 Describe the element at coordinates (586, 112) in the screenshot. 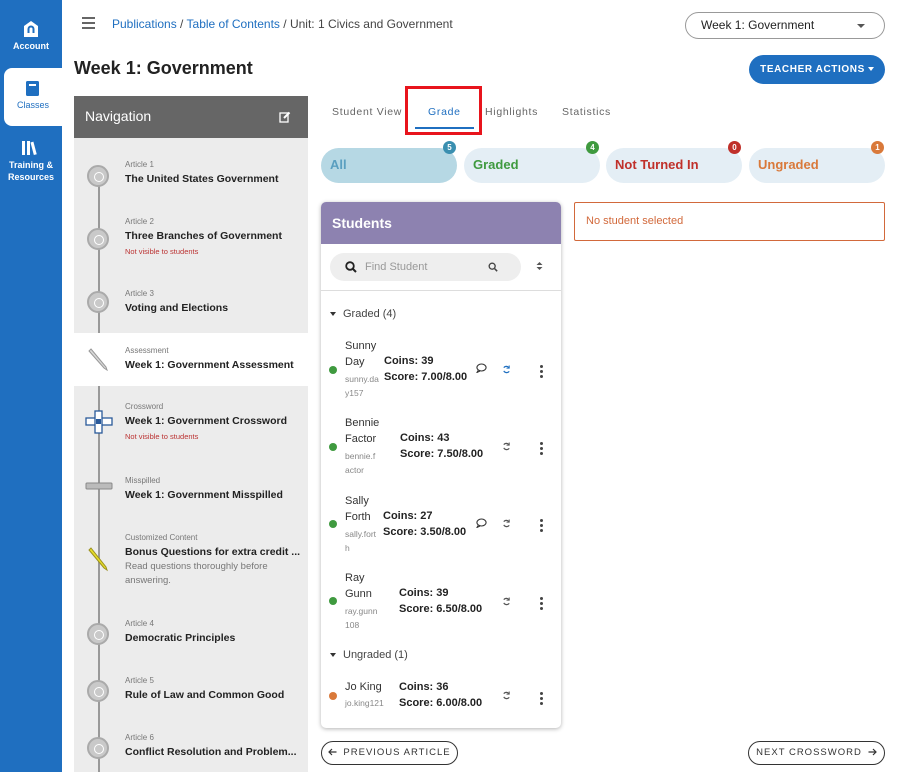

I see `tab-statistics: Statistics` at that location.